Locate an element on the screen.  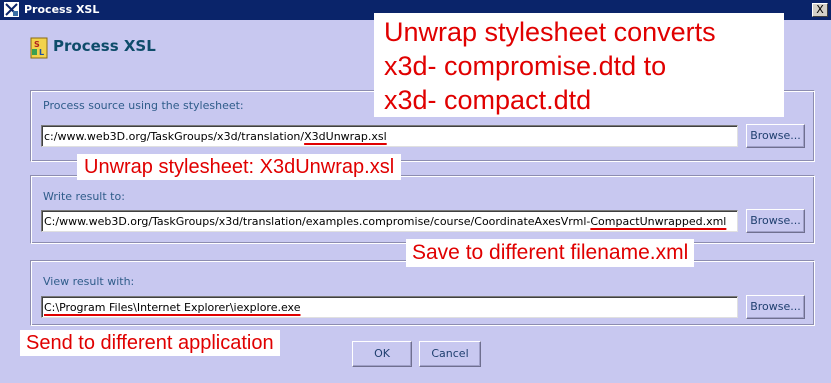
main-annotation-line2: x3d- compromise.dtd to is located at coordinates (525, 66).